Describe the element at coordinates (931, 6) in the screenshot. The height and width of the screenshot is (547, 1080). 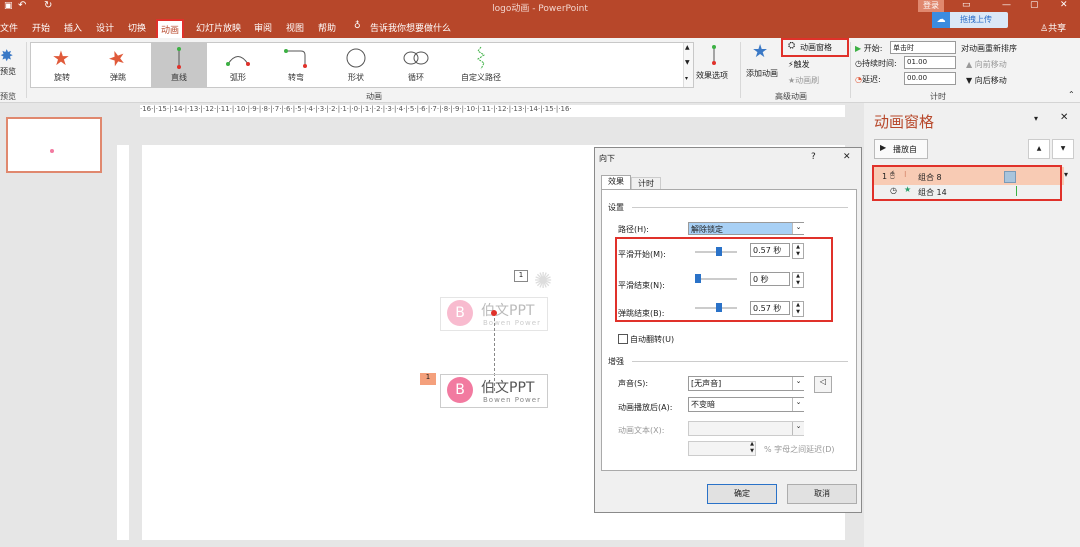
I see `login-button: 登录` at that location.